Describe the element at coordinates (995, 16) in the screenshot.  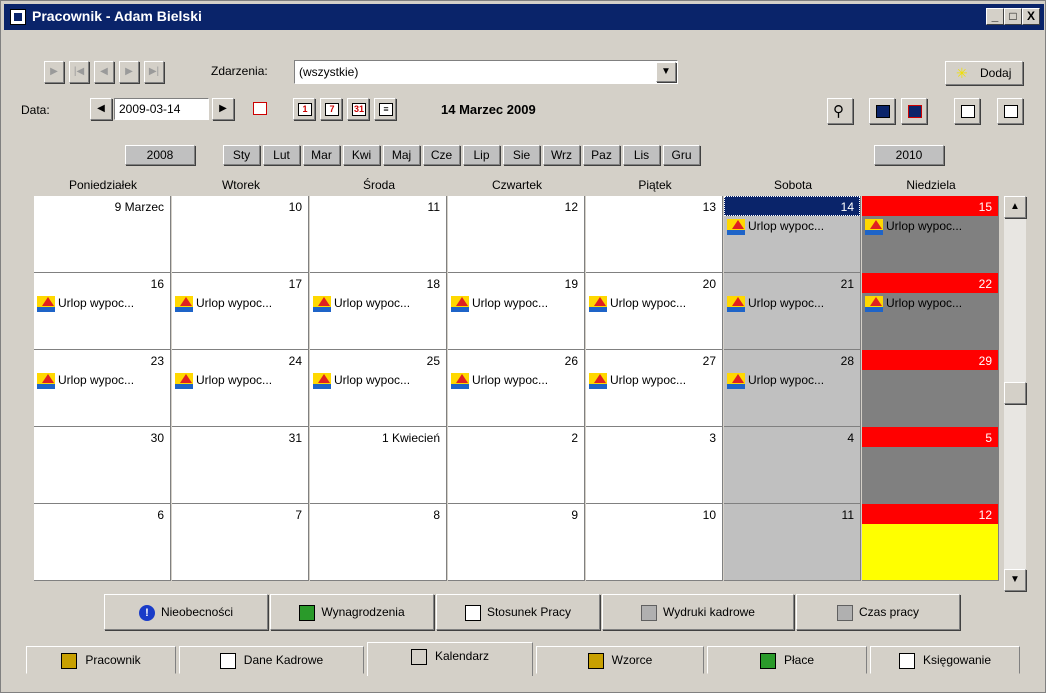
I see `minimize-button: _` at that location.